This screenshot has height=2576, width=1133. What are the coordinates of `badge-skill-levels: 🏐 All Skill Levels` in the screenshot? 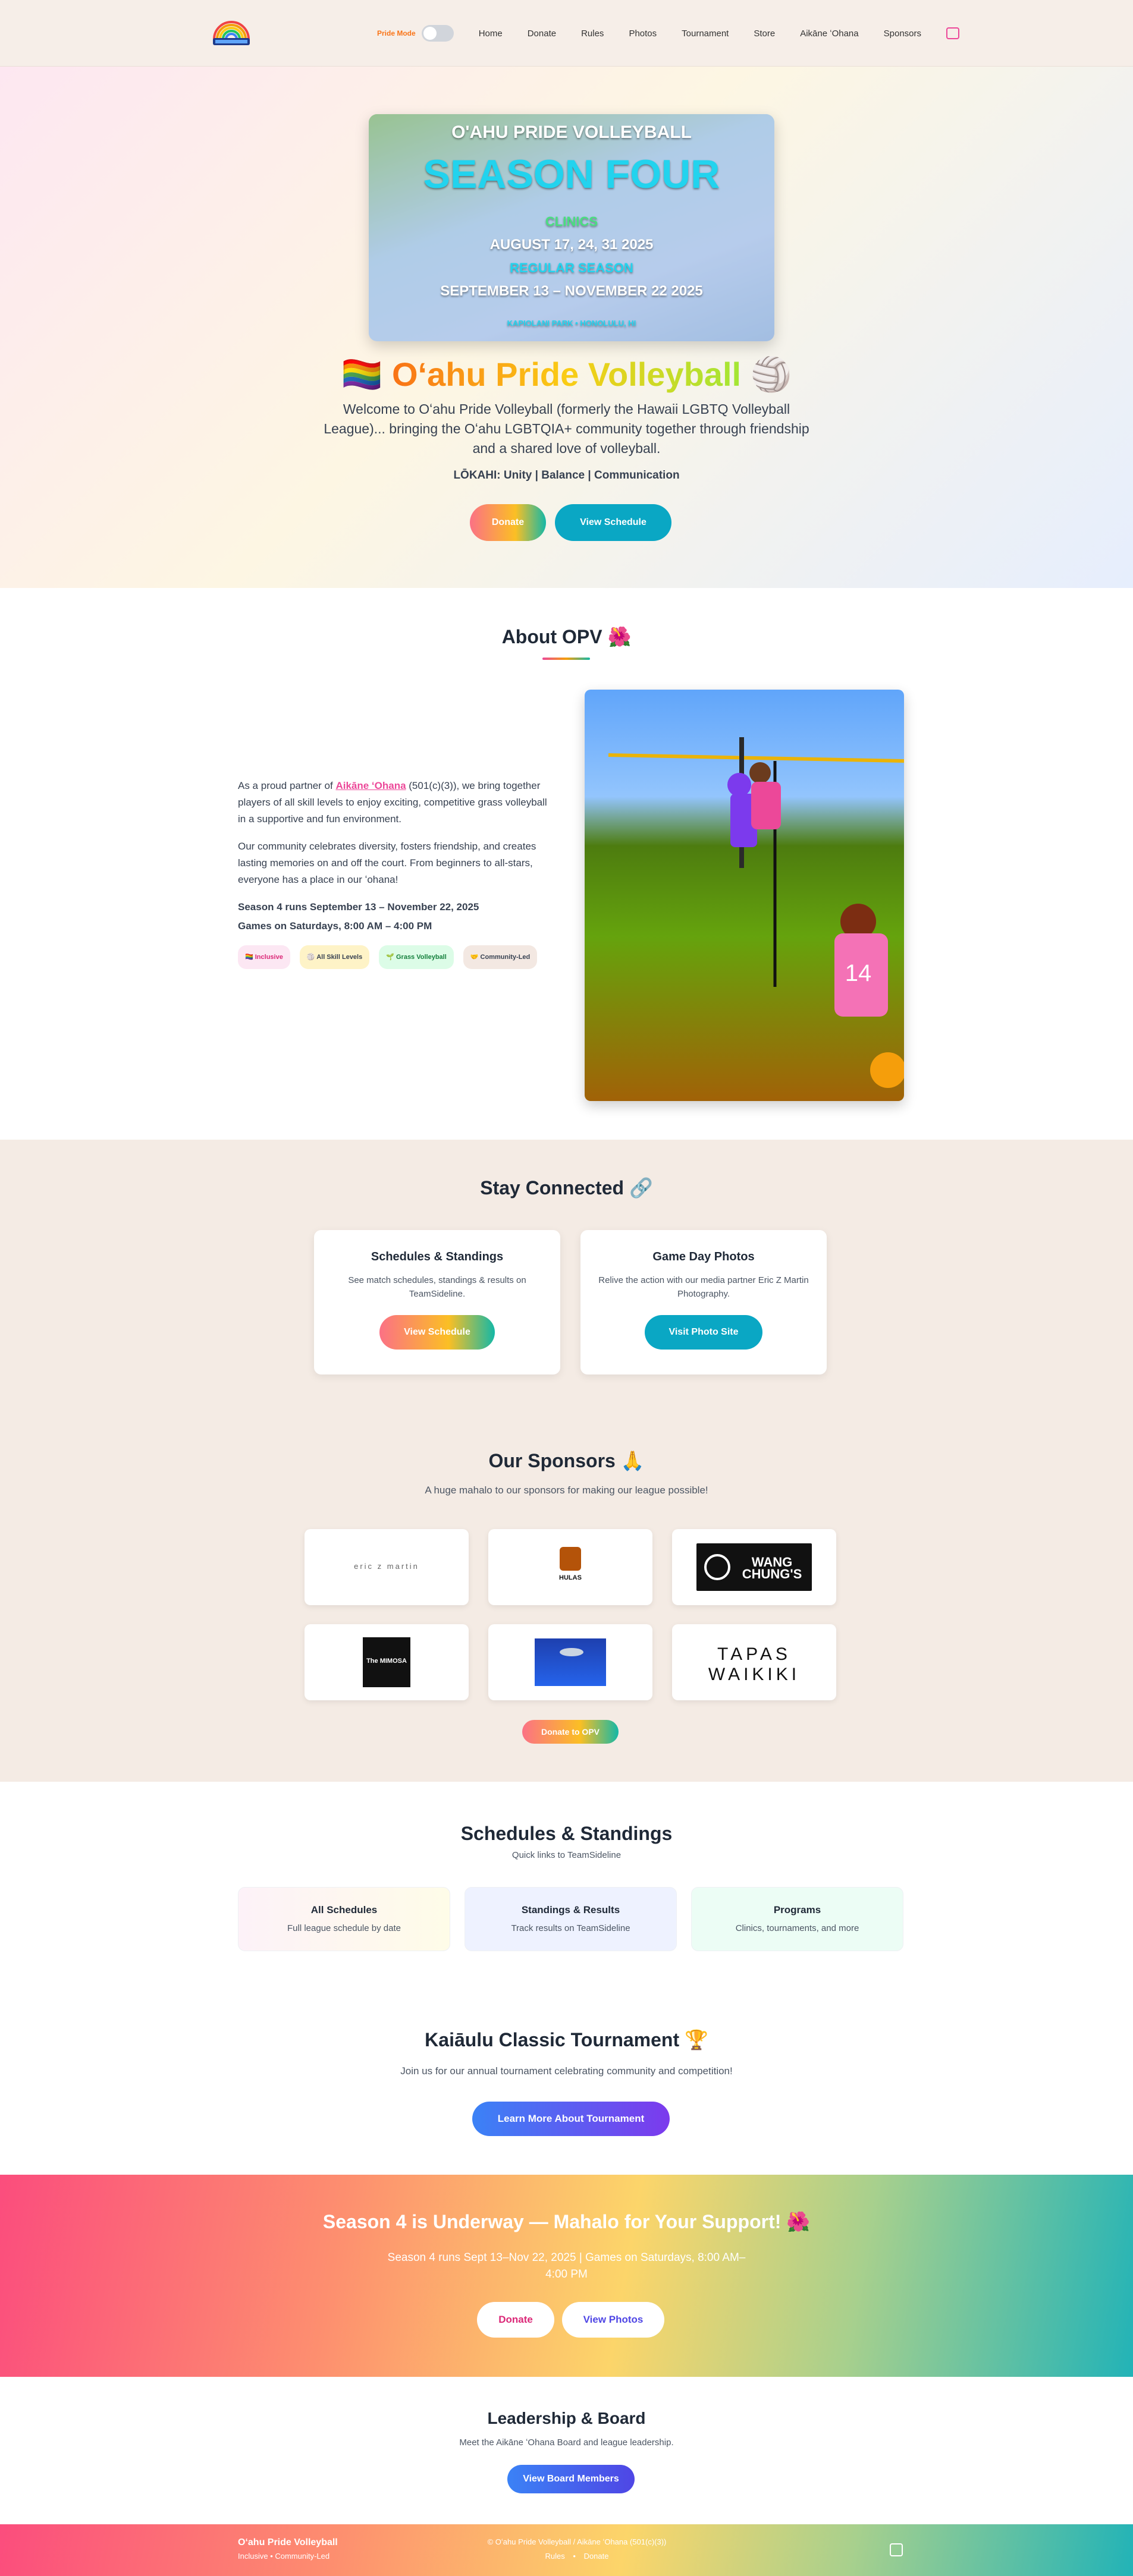 It's located at (334, 957).